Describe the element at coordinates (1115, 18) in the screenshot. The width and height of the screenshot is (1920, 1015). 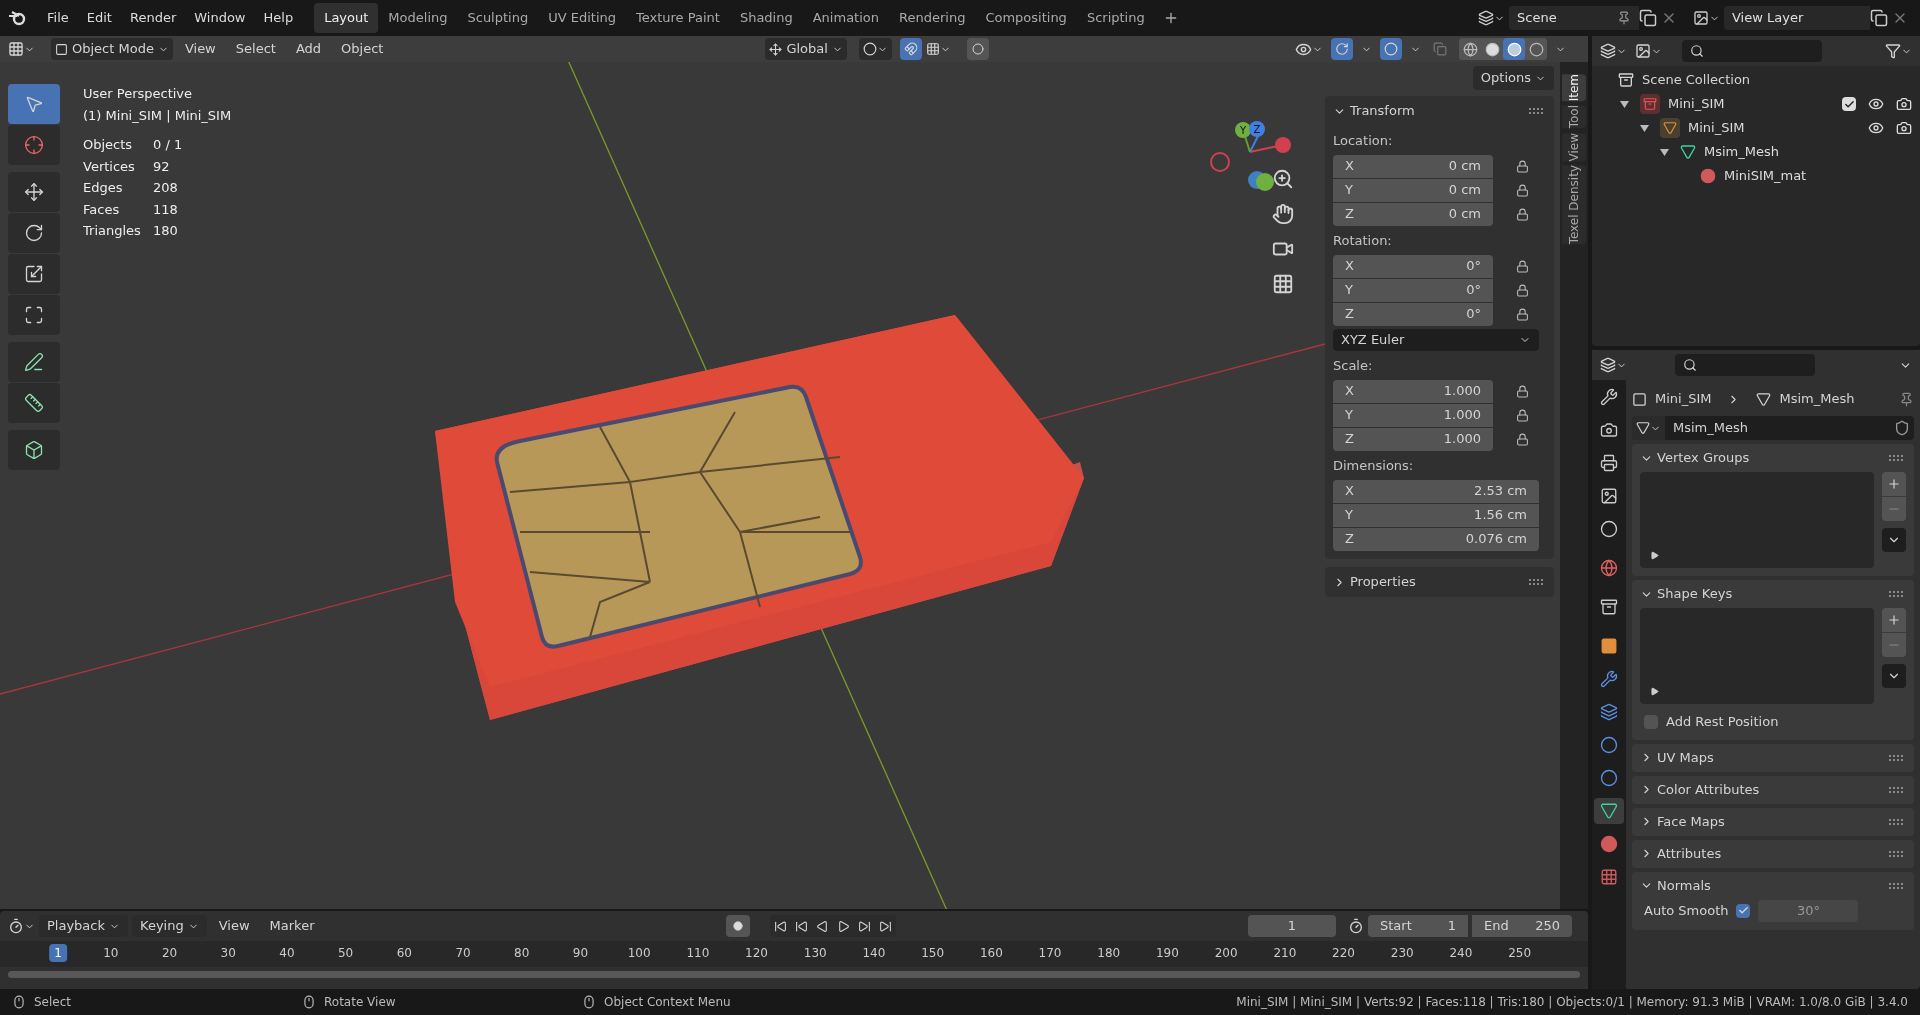
I see `workspace-tab: Scripting` at that location.